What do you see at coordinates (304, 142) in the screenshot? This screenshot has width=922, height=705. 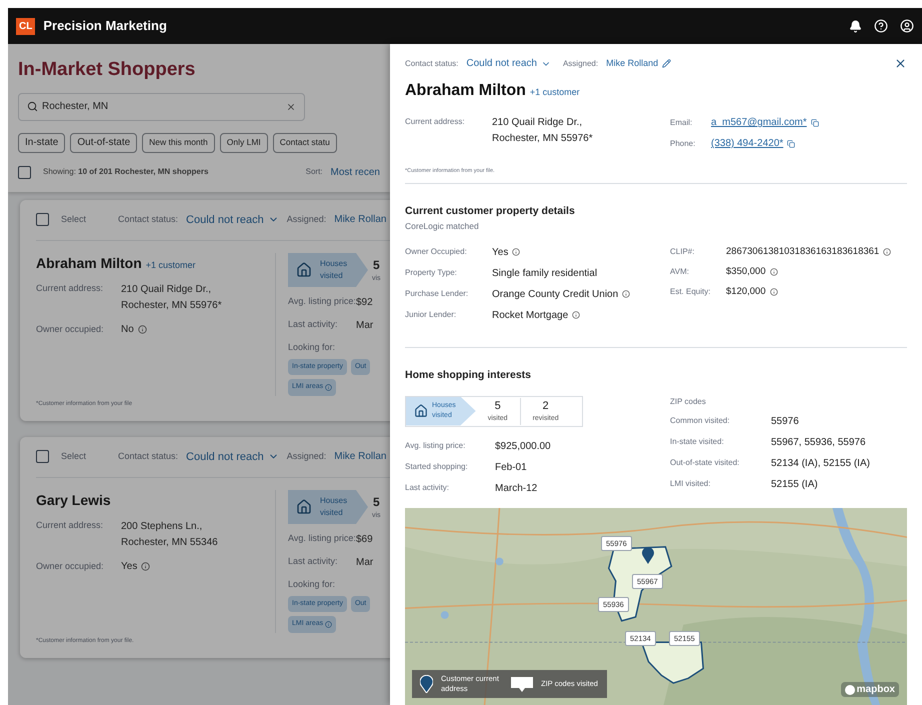 I see `filter-chip: Contact statu` at bounding box center [304, 142].